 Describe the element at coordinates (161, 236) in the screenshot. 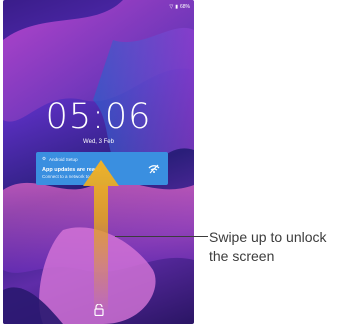

I see `callout-line` at that location.